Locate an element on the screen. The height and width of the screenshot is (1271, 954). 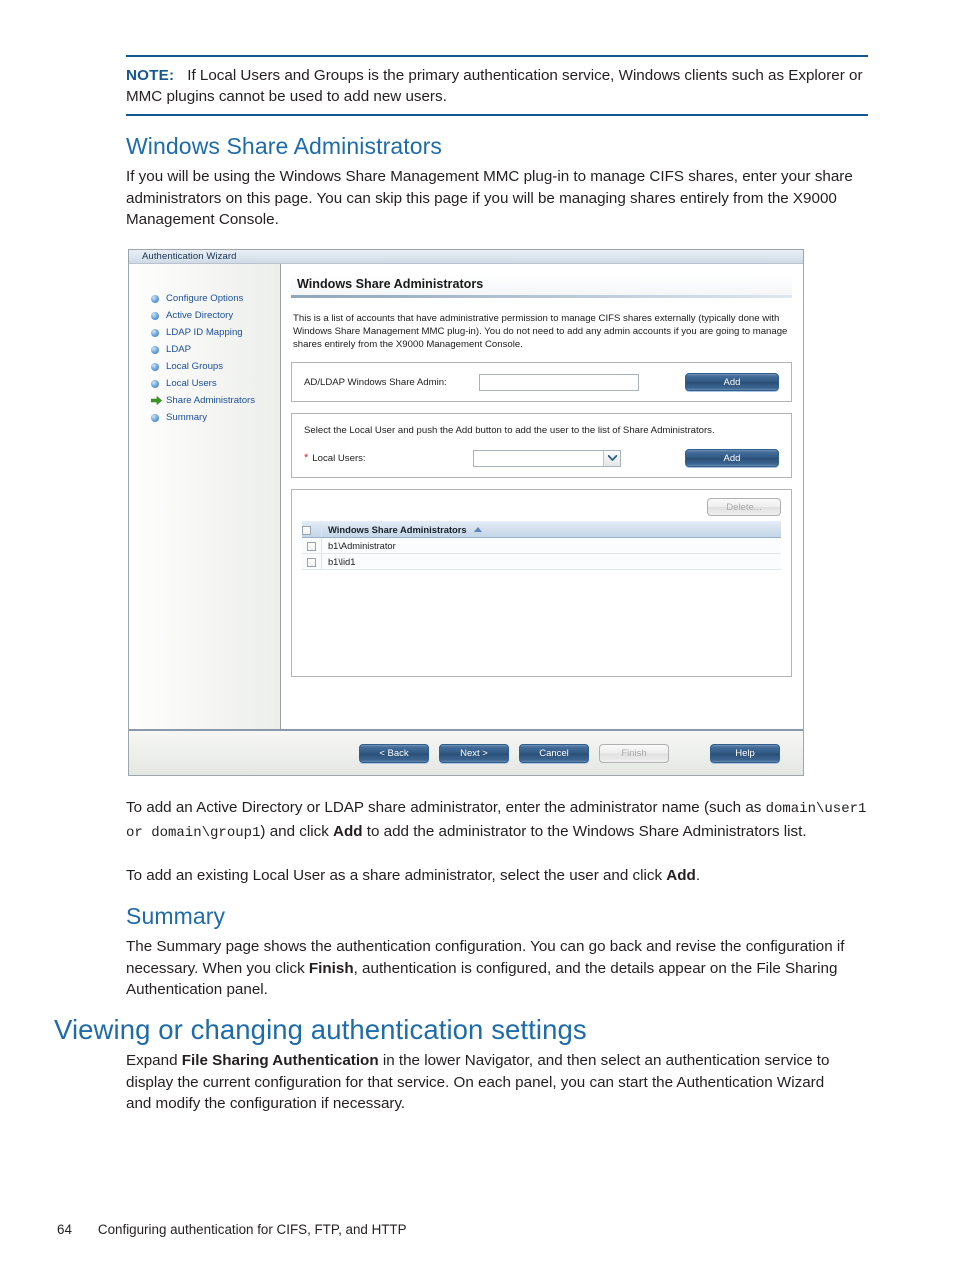
note-label: NOTE: is located at coordinates (150, 75).